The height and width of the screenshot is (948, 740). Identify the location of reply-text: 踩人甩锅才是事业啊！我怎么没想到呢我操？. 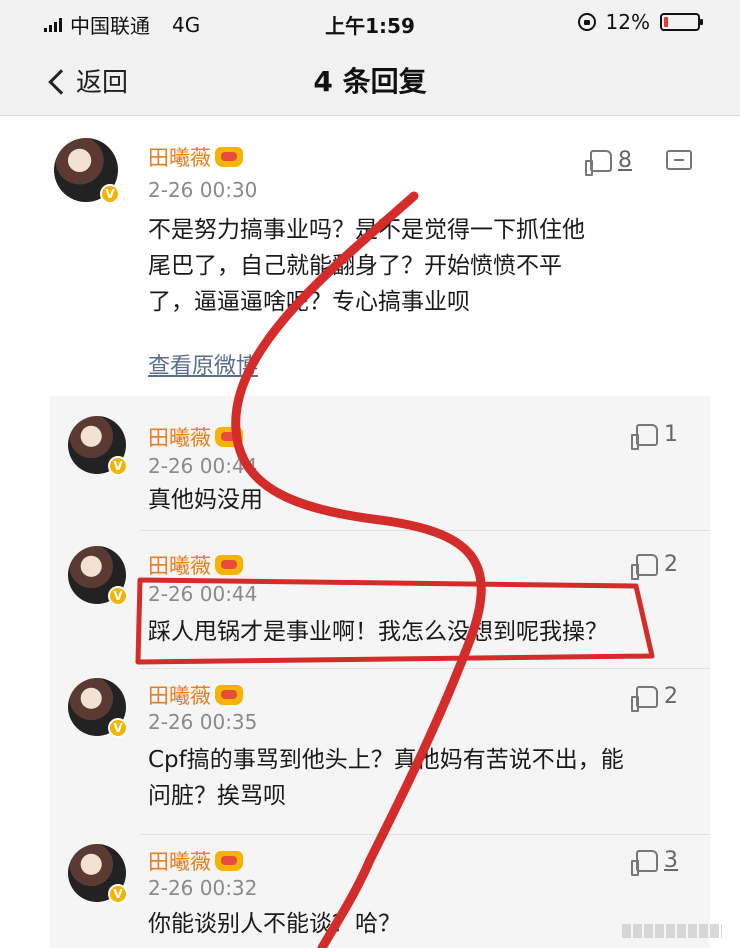
(378, 632).